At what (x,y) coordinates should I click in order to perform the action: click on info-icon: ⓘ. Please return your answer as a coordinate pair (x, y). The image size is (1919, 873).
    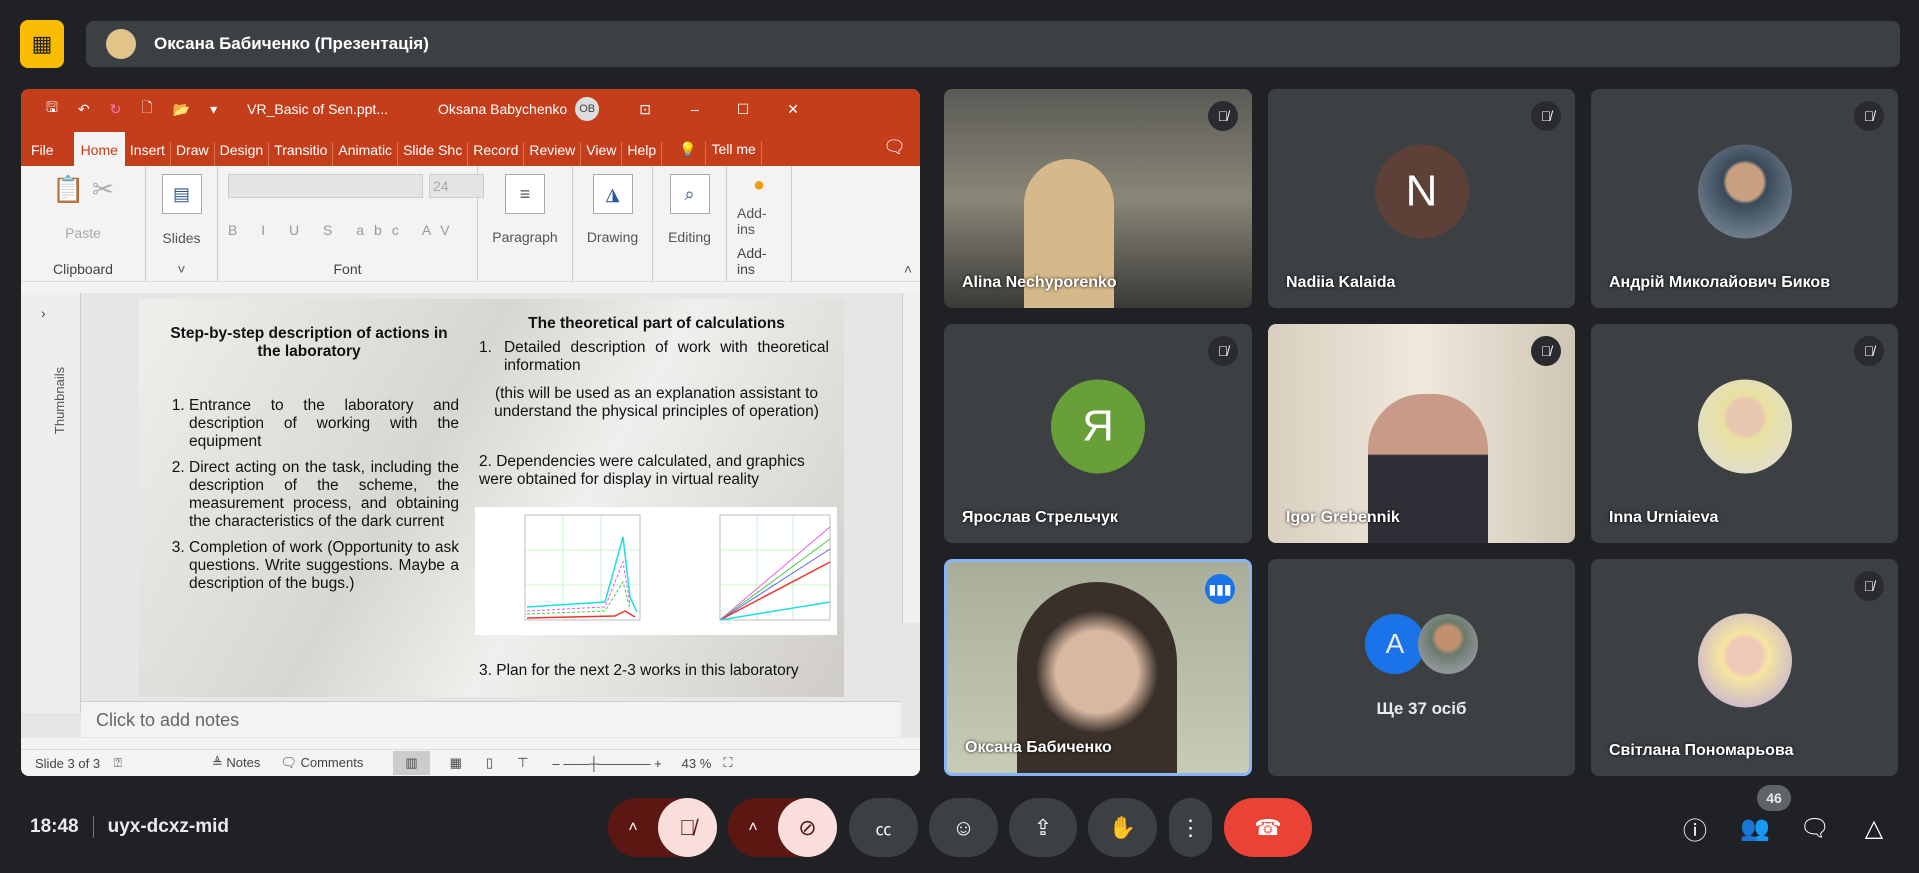
    Looking at the image, I should click on (1695, 828).